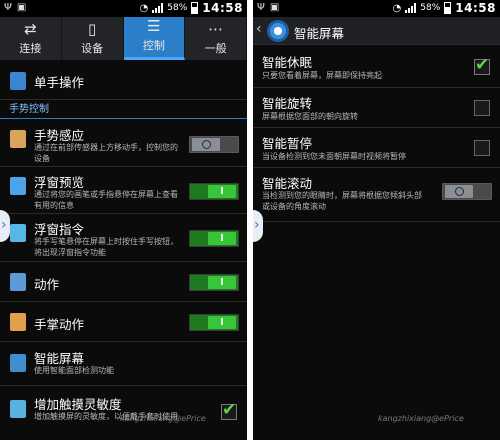  What do you see at coordinates (214, 282) in the screenshot?
I see `motion-toggle: I` at bounding box center [214, 282].